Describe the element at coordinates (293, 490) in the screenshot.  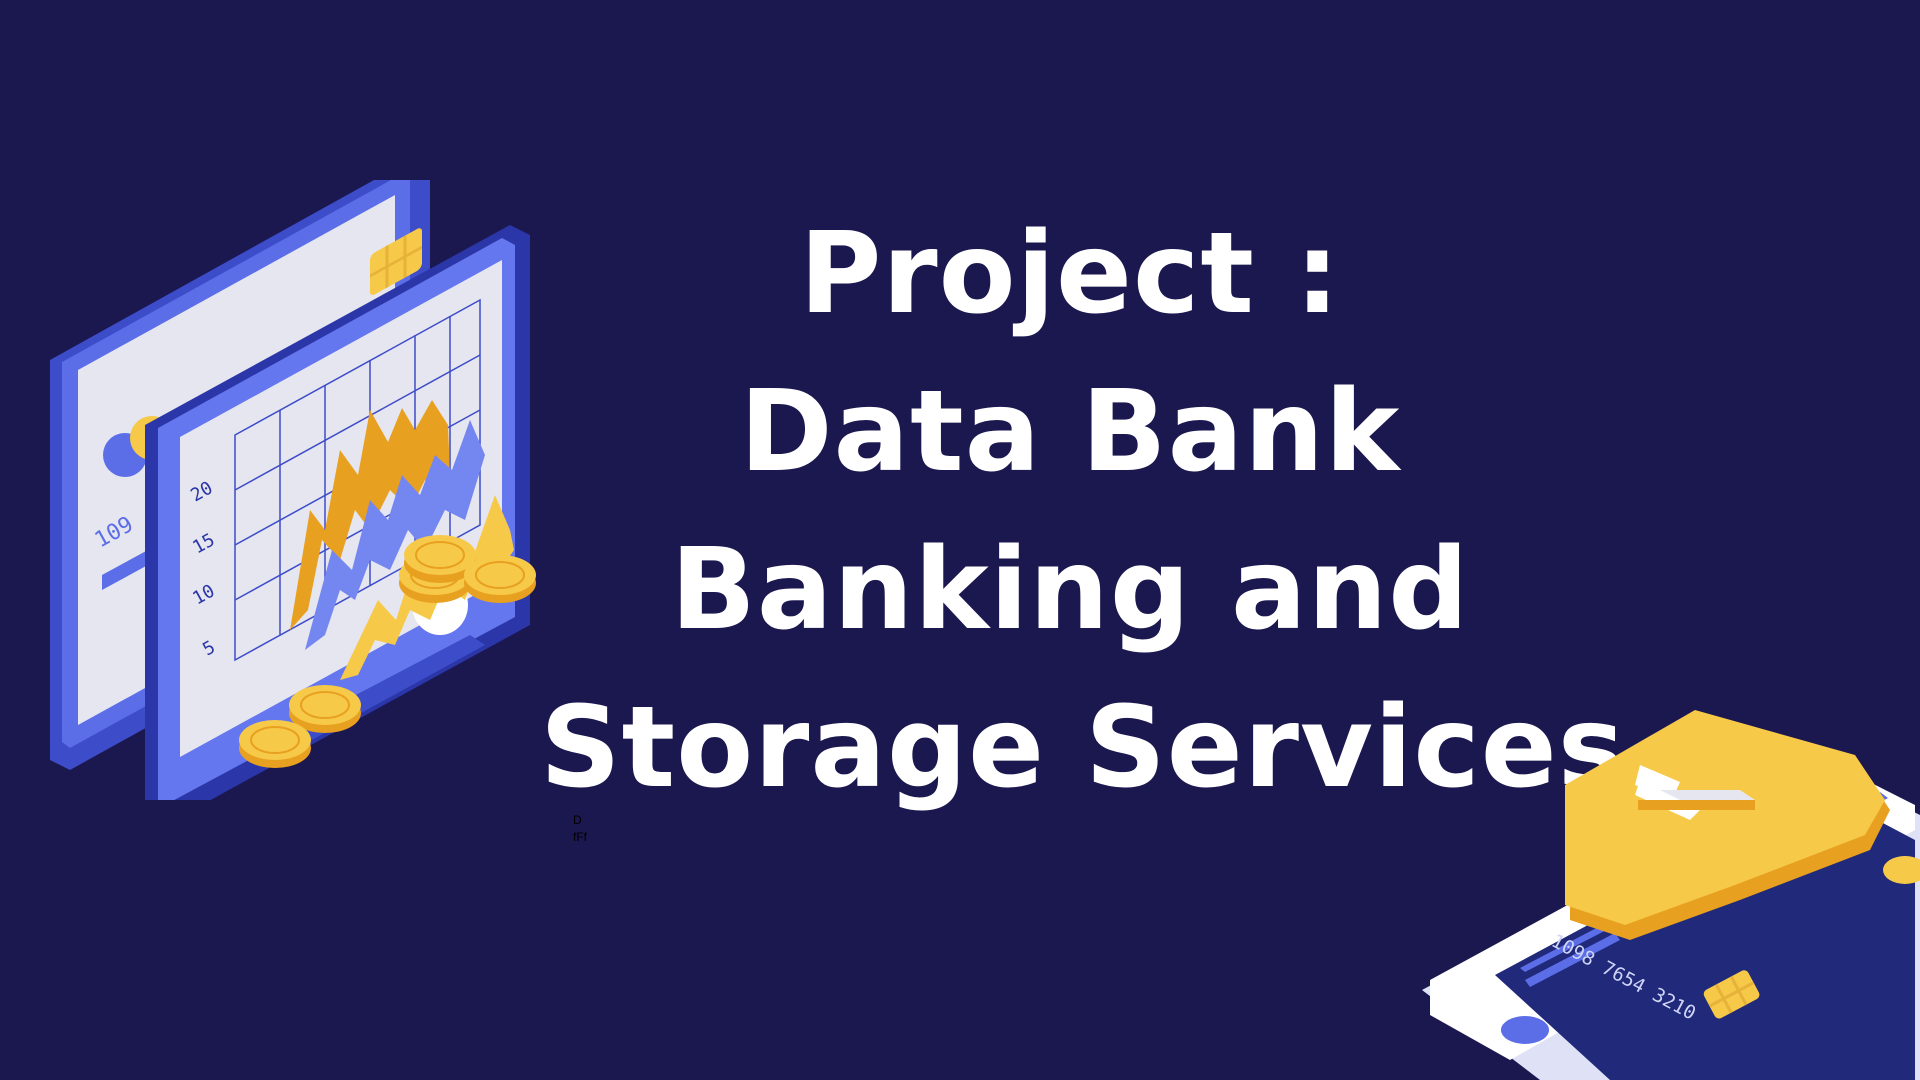
I see `monitor-chart-illustration: 109 20 15 10 5` at that location.